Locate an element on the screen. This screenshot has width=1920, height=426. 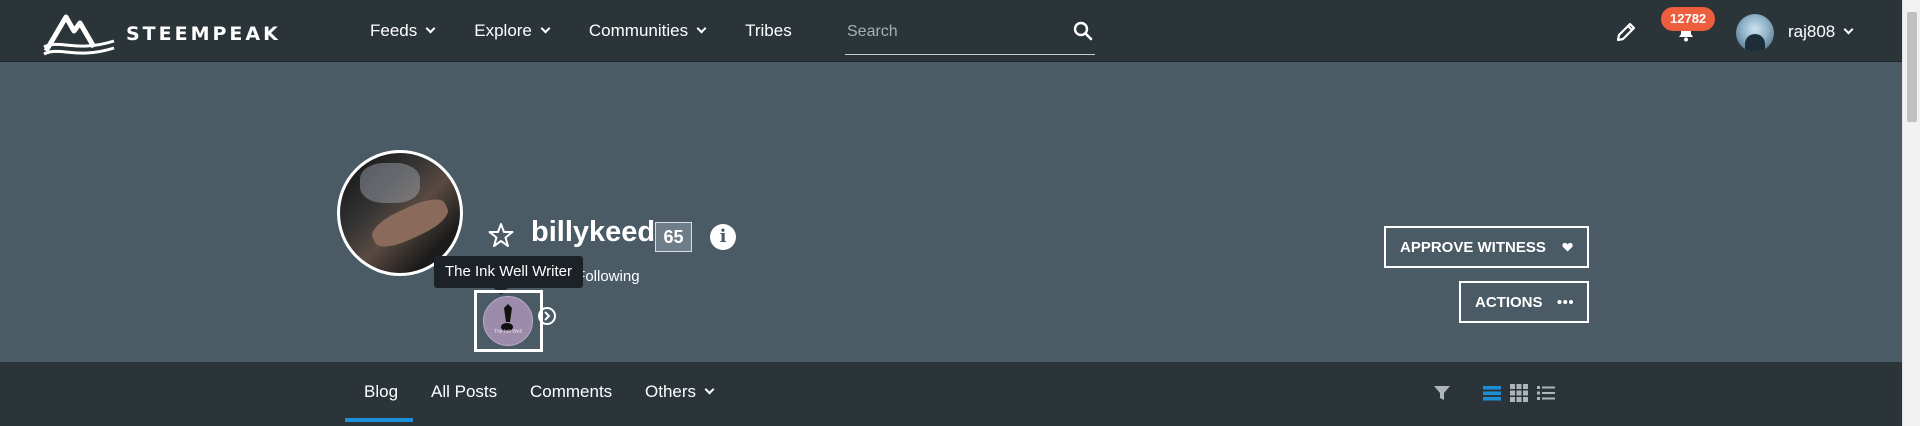
following-label: Following is located at coordinates (607, 276).